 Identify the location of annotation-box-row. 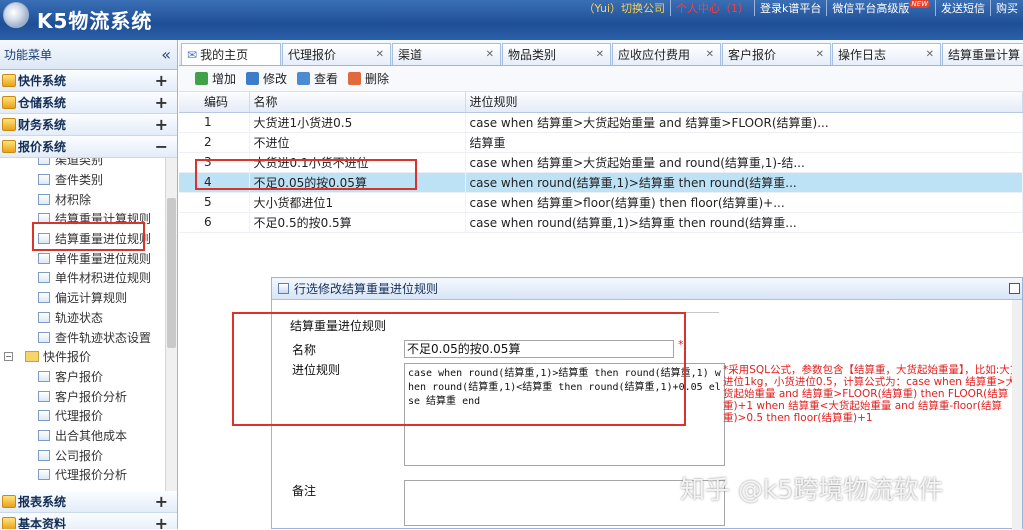
(306, 174).